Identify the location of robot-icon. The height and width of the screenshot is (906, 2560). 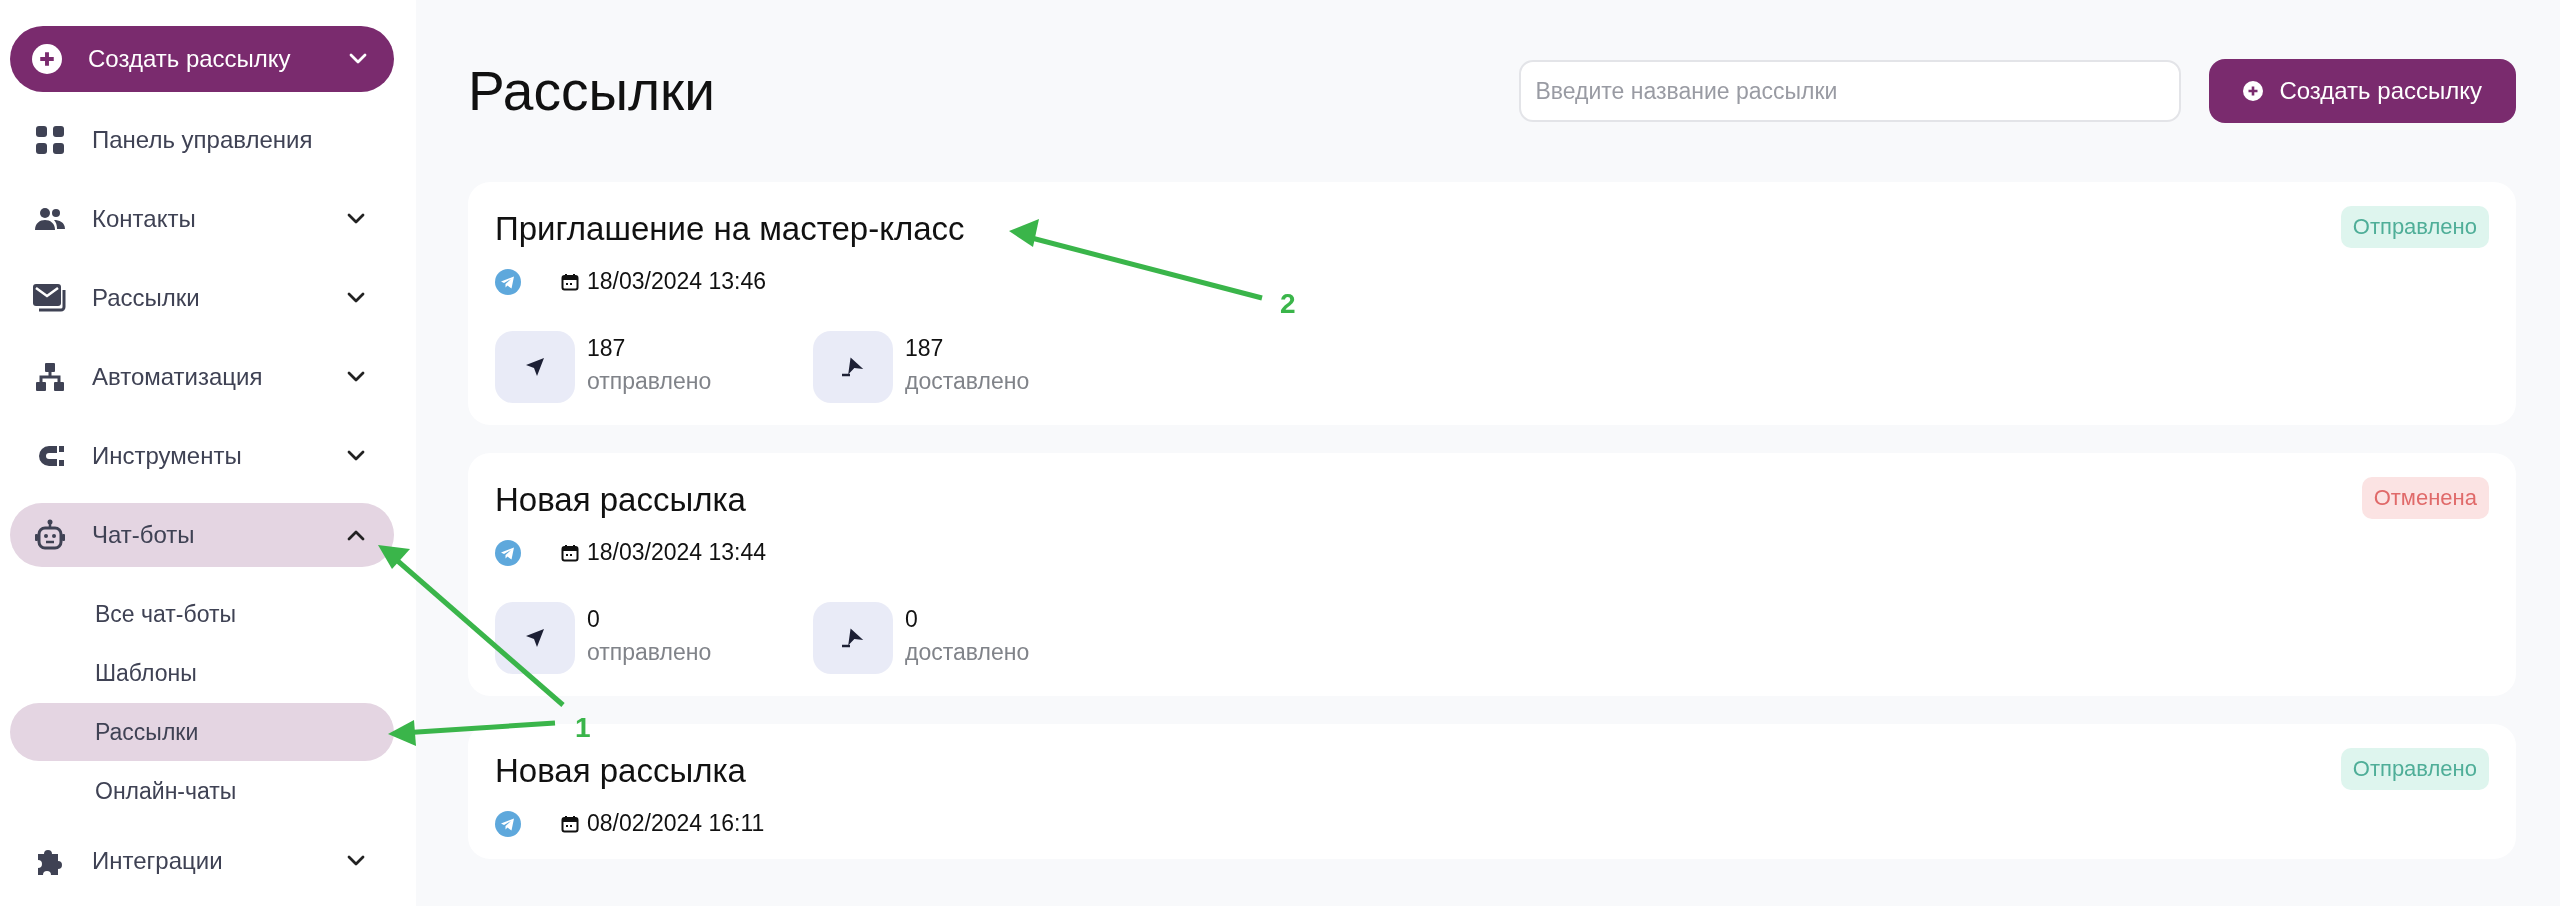
(50, 534).